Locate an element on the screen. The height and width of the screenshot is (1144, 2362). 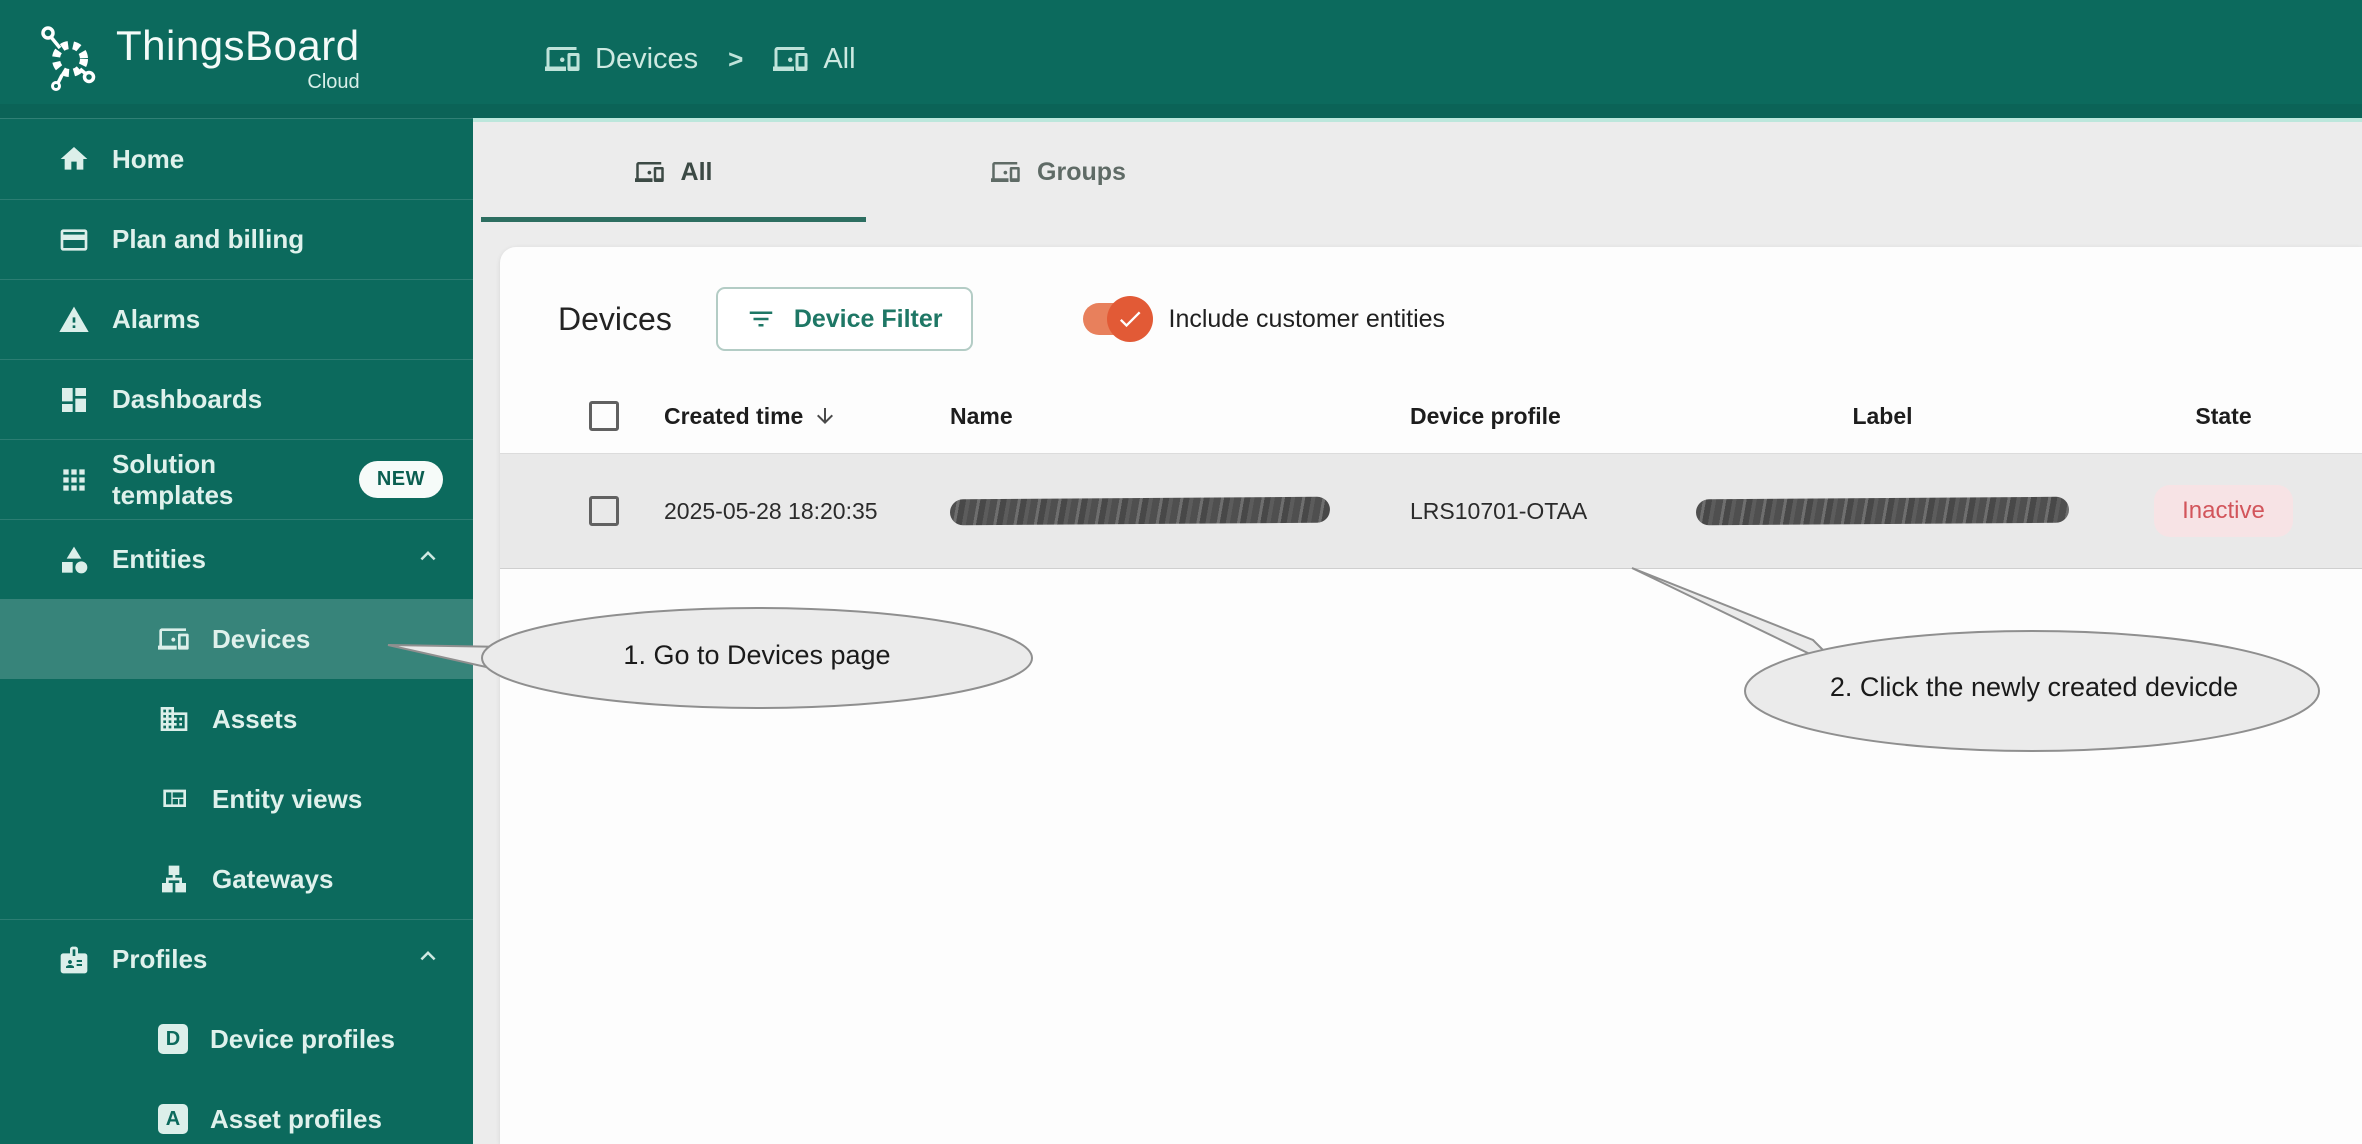
tab-groups: Groups is located at coordinates (1058, 172).